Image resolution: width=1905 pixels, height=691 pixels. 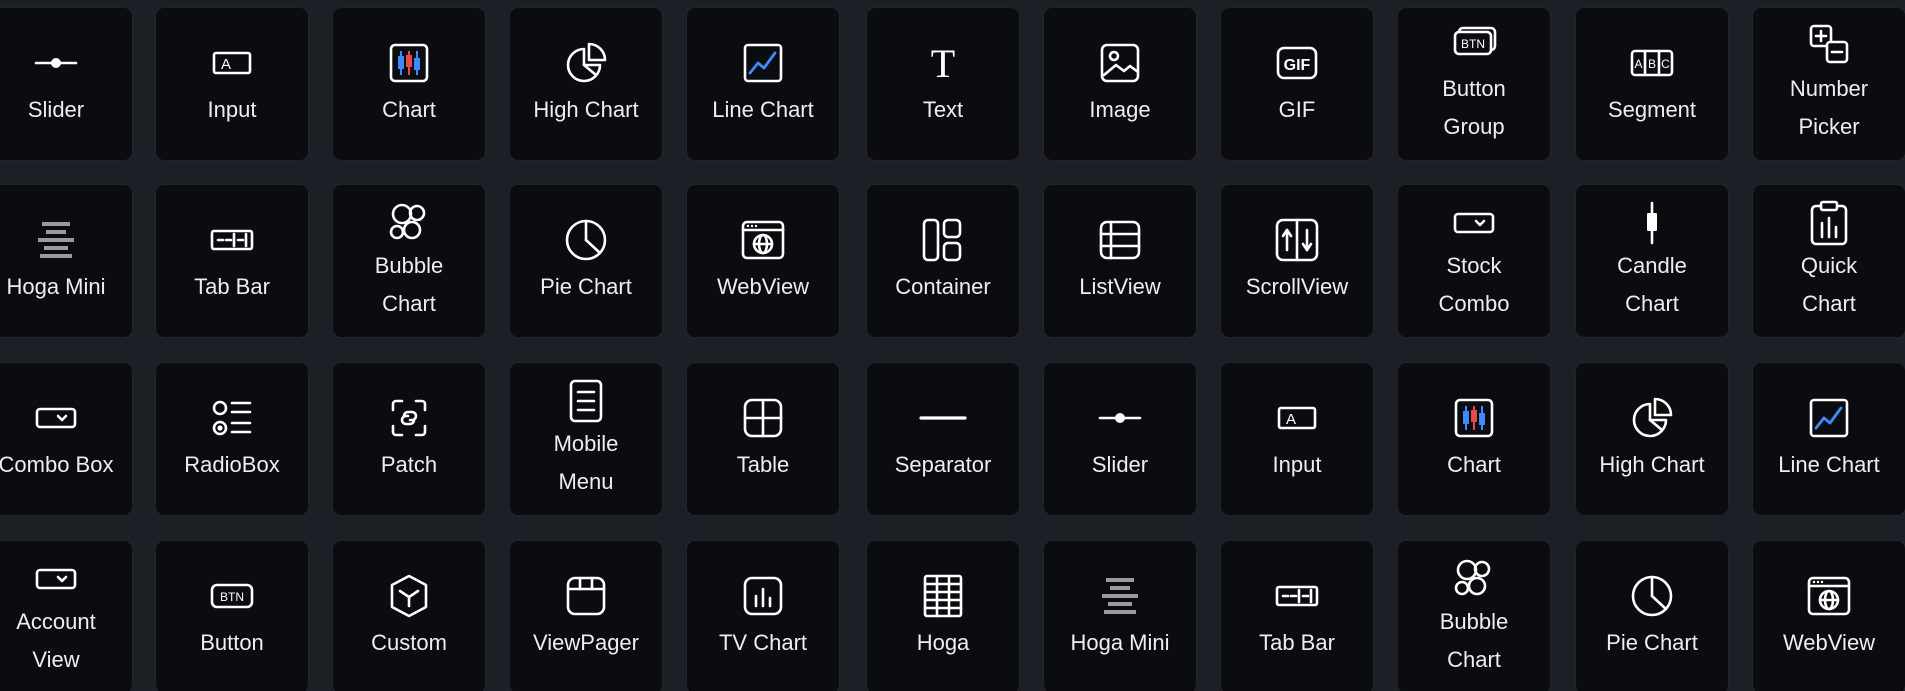 I want to click on component-tile-patch: Patch, so click(x=409, y=439).